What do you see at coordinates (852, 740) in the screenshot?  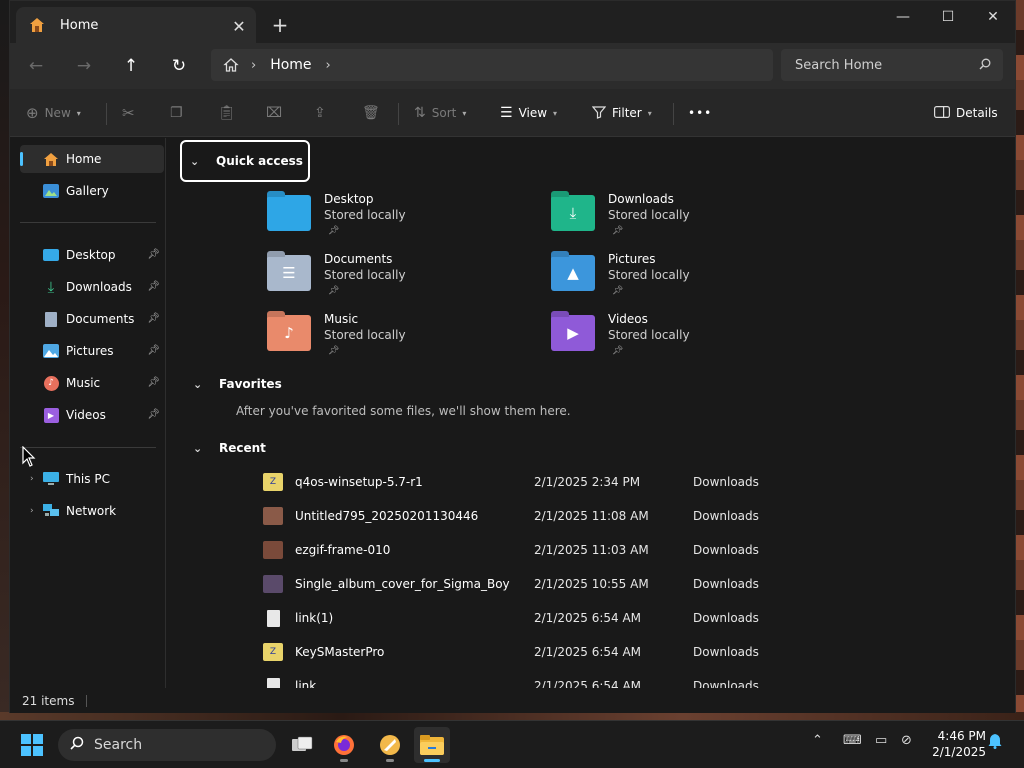 I see `keyboard-icon: ⌨` at bounding box center [852, 740].